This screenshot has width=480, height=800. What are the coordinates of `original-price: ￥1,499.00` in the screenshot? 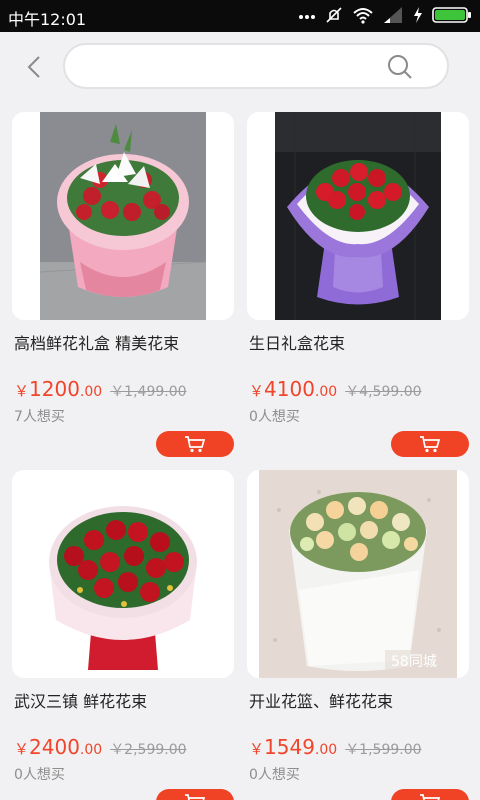 It's located at (148, 392).